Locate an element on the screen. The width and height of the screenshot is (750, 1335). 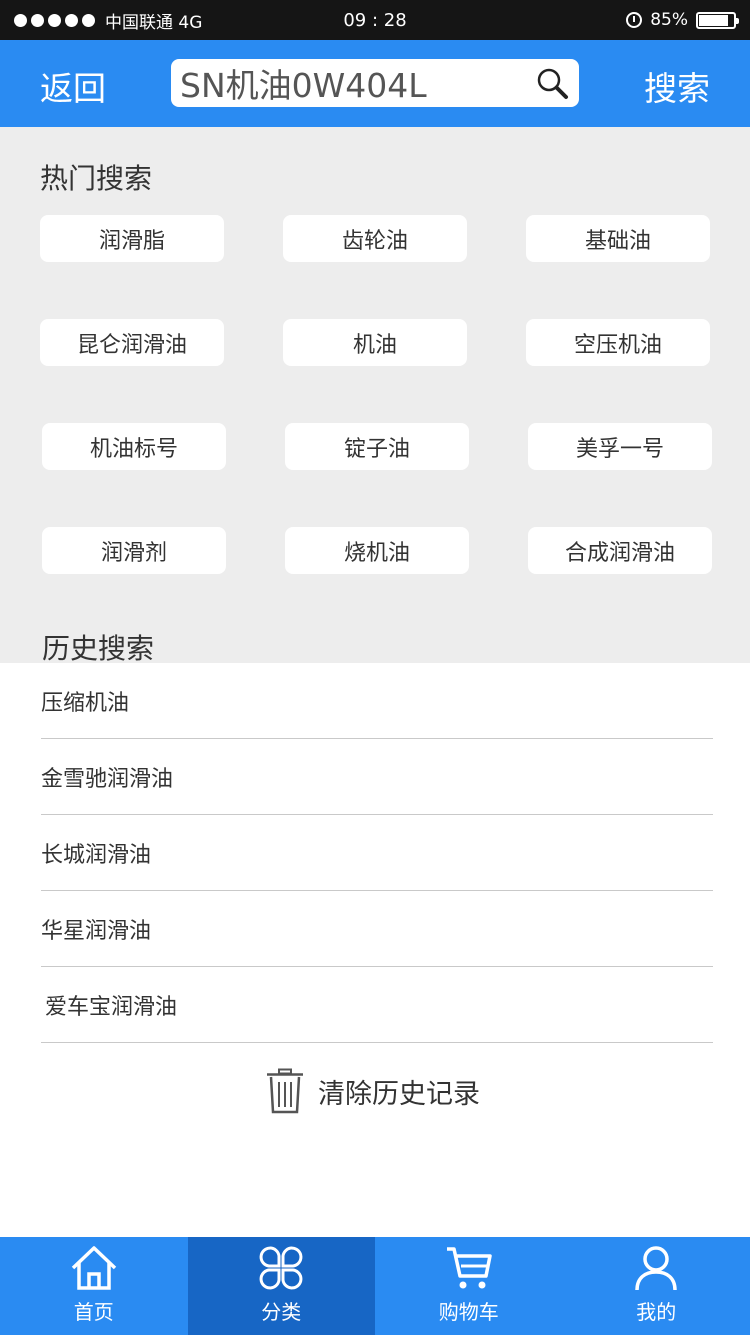
category-icon is located at coordinates (281, 1268).